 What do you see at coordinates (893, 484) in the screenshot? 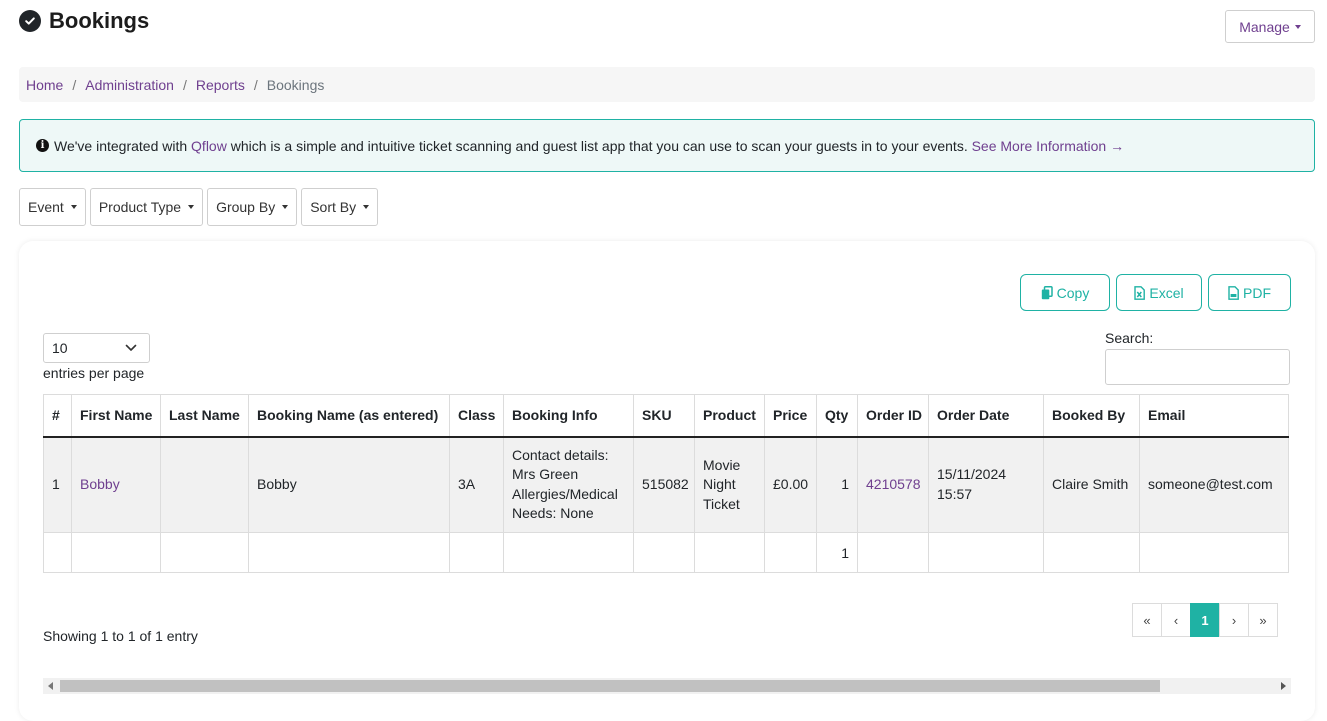
I see `order-id-link: 4210578` at bounding box center [893, 484].